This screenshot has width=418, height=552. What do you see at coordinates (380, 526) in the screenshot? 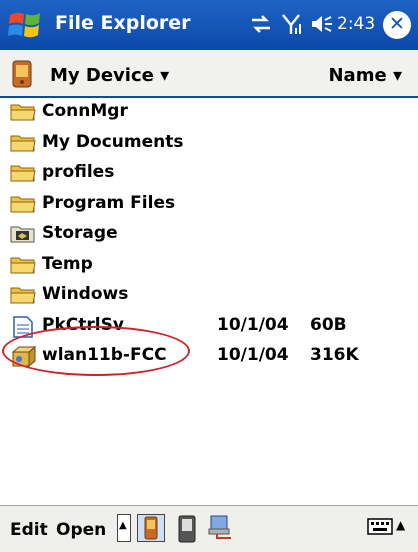
I see `keyboard-icon` at bounding box center [380, 526].